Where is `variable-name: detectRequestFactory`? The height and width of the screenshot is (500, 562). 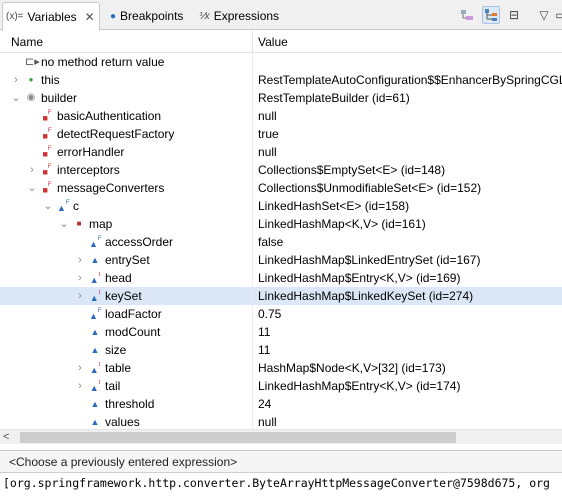
variable-name: detectRequestFactory is located at coordinates (116, 134).